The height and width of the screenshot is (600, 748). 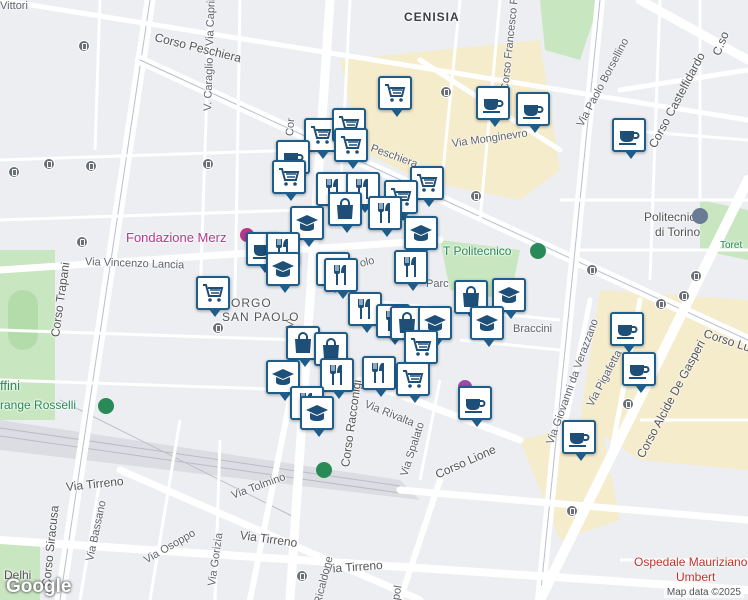 What do you see at coordinates (432, 17) in the screenshot?
I see `neighborhood-label-cenisia: CENISIA` at bounding box center [432, 17].